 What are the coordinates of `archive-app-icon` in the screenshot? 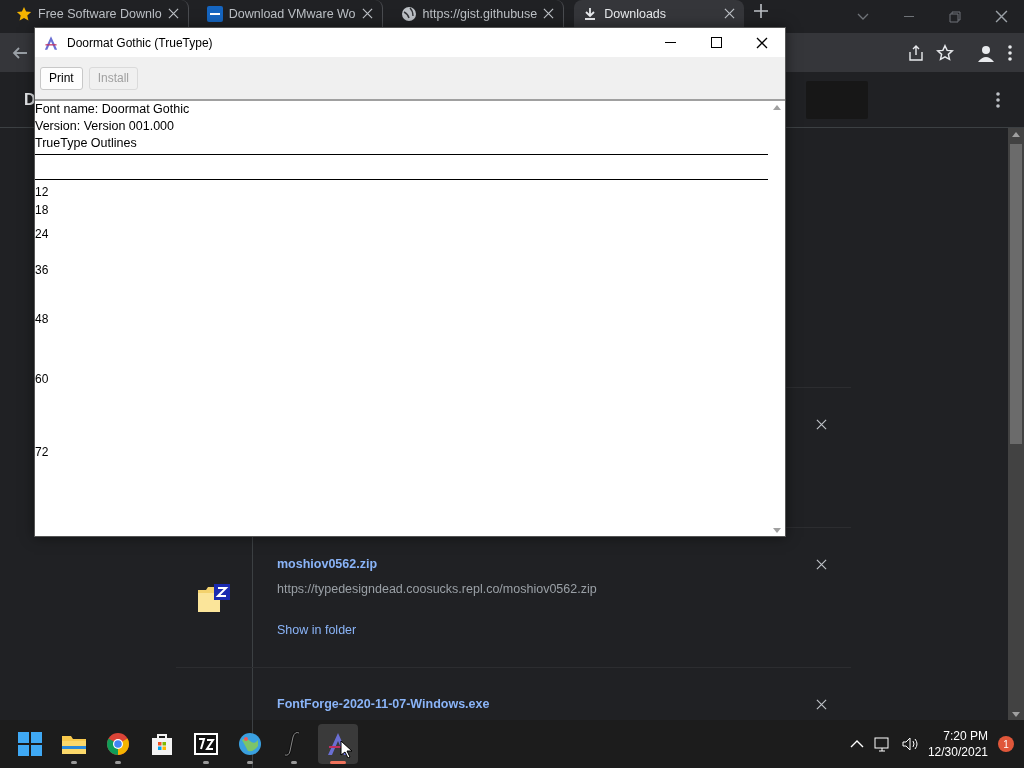 It's located at (206, 744).